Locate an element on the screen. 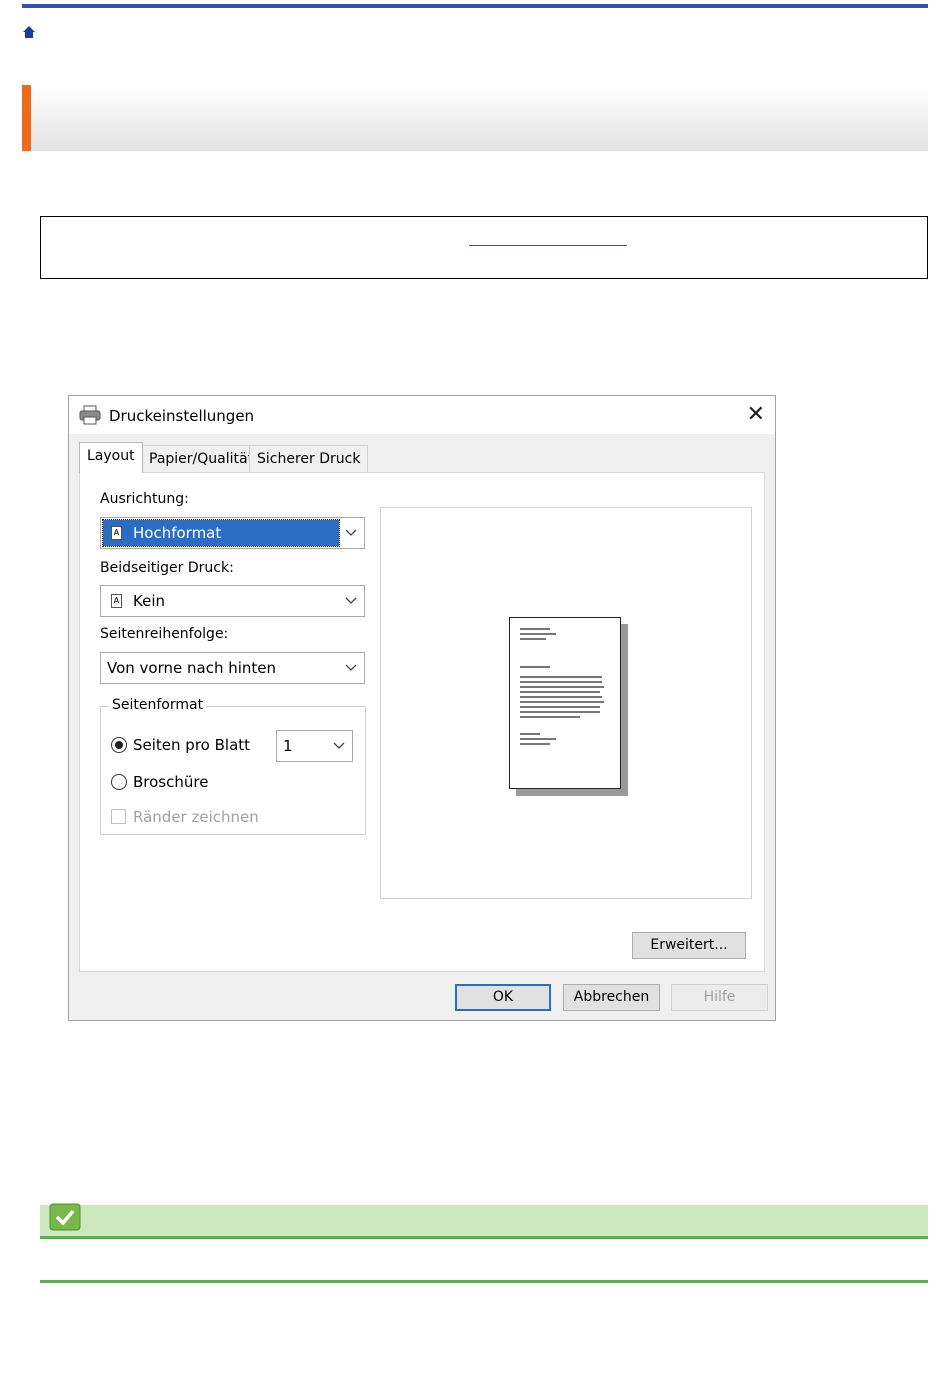  header-accent is located at coordinates (26, 118).